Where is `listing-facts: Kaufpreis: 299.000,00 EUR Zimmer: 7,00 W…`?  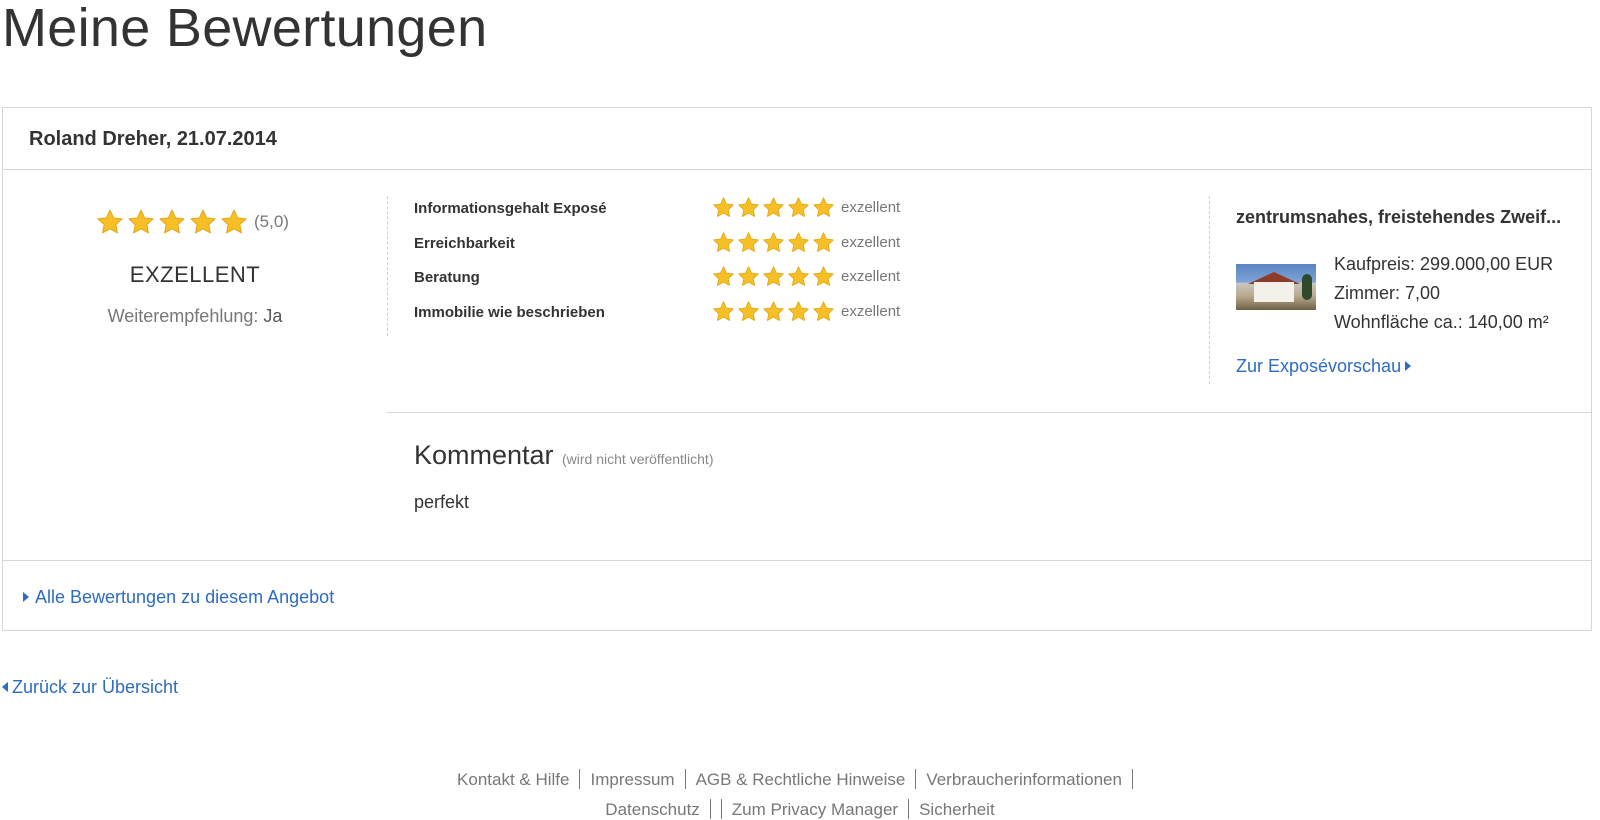
listing-facts: Kaufpreis: 299.000,00 EUR Zimmer: 7,00 W… is located at coordinates (1443, 293).